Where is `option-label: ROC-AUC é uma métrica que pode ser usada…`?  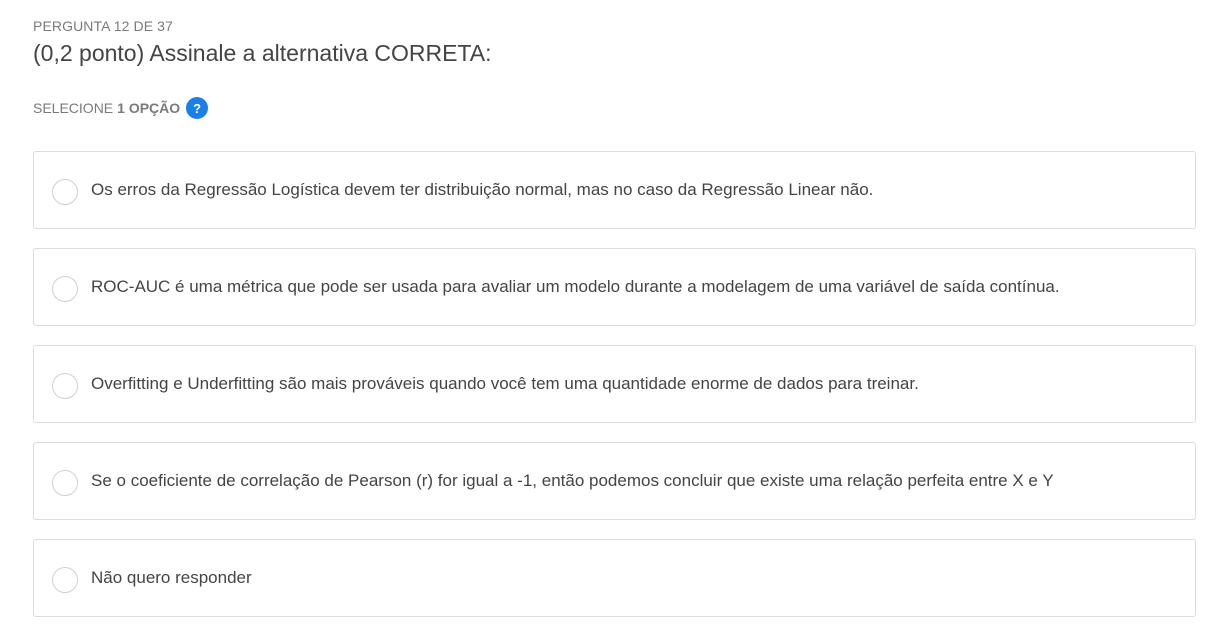 option-label: ROC-AUC é uma métrica que pode ser usada… is located at coordinates (575, 286).